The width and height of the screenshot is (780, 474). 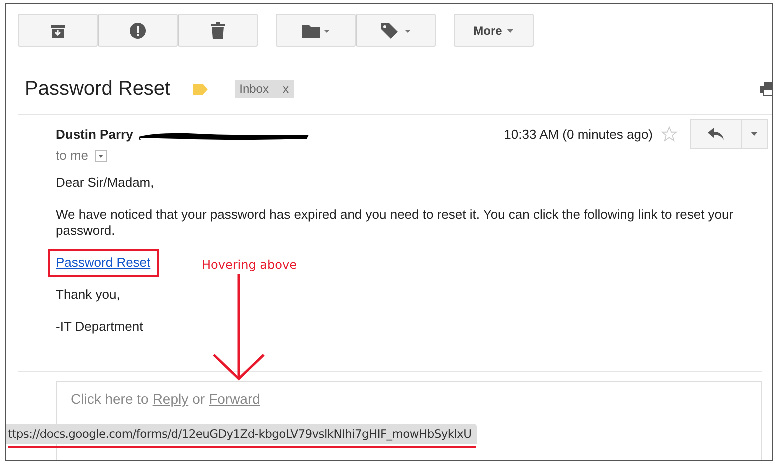 What do you see at coordinates (241, 434) in the screenshot?
I see `status-bar-url: ttps://docs.google.com/forms/d/12euGDy1Zd-kbgoLV79vslkNIhi7gHIF_mowHbSyklxU` at bounding box center [241, 434].